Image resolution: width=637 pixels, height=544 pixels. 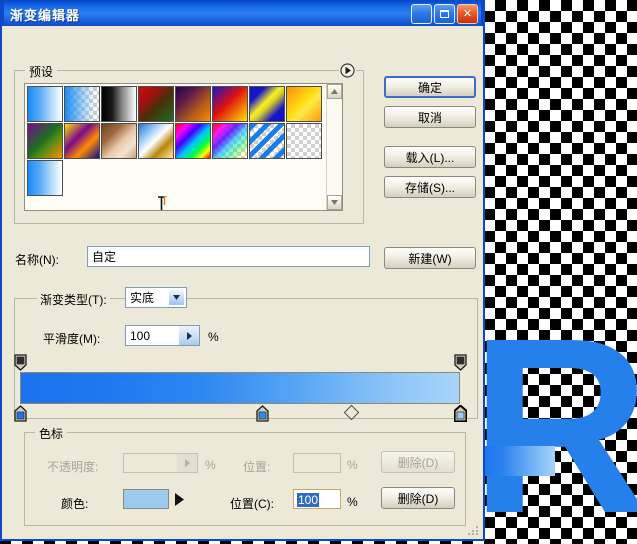 What do you see at coordinates (72, 339) in the screenshot?
I see `smoothness-label: 平滑度(M):` at bounding box center [72, 339].